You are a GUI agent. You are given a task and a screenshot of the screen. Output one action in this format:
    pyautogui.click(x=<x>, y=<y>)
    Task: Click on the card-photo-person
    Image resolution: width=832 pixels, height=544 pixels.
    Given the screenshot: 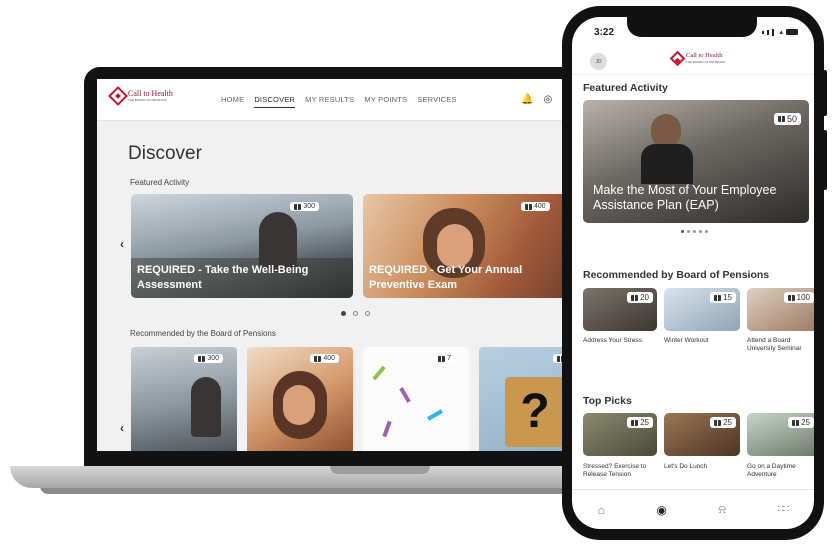 What is the action you would take?
    pyautogui.click(x=206, y=407)
    